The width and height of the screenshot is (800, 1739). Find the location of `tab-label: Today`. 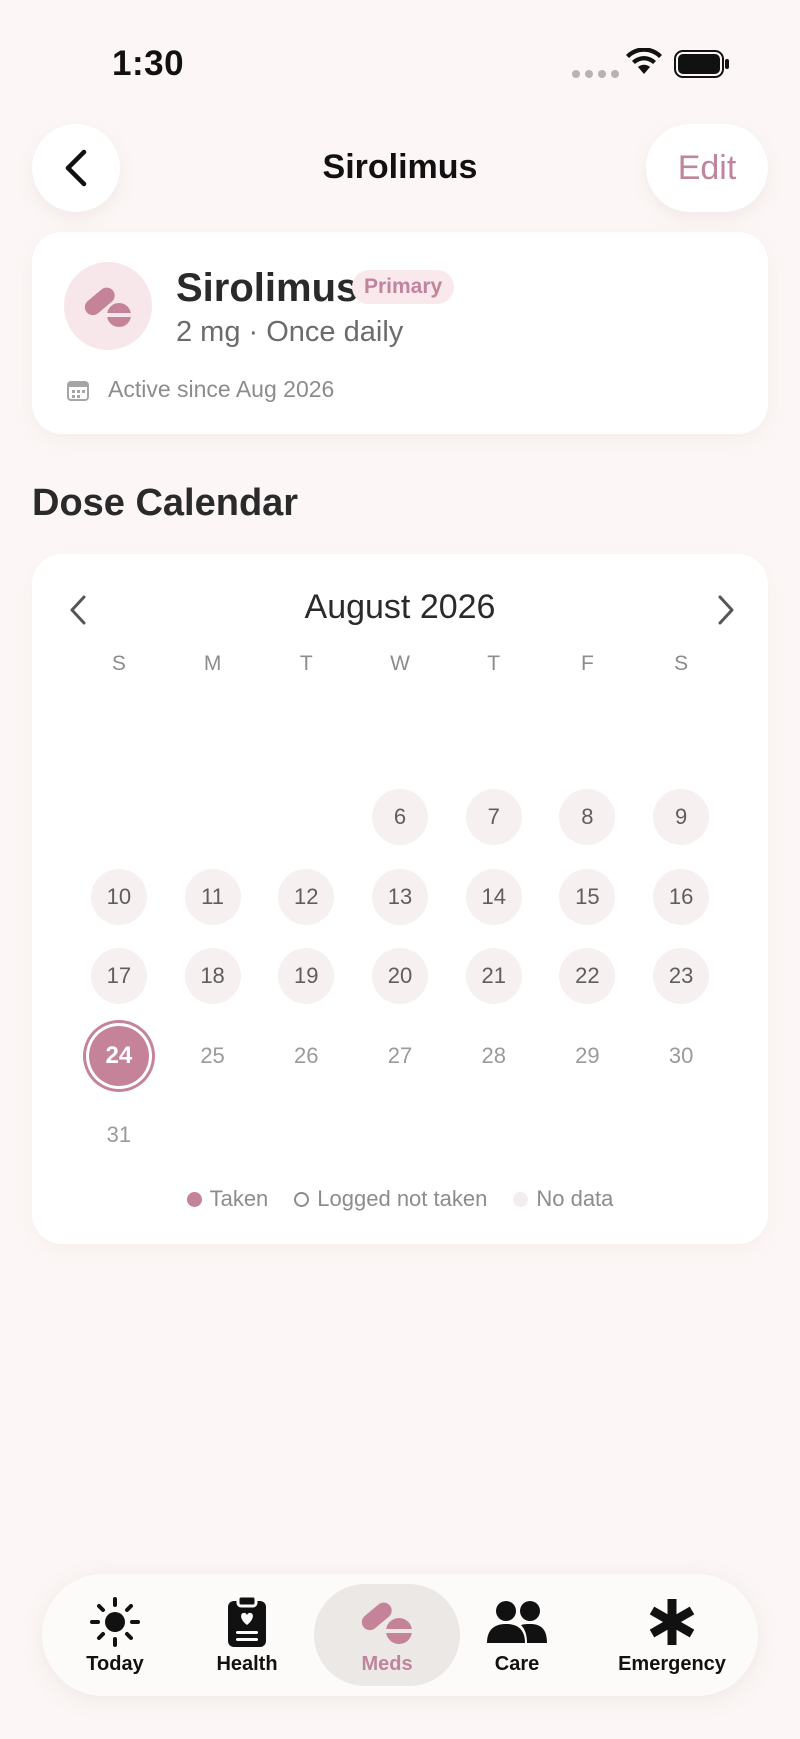

tab-label: Today is located at coordinates (115, 1663).